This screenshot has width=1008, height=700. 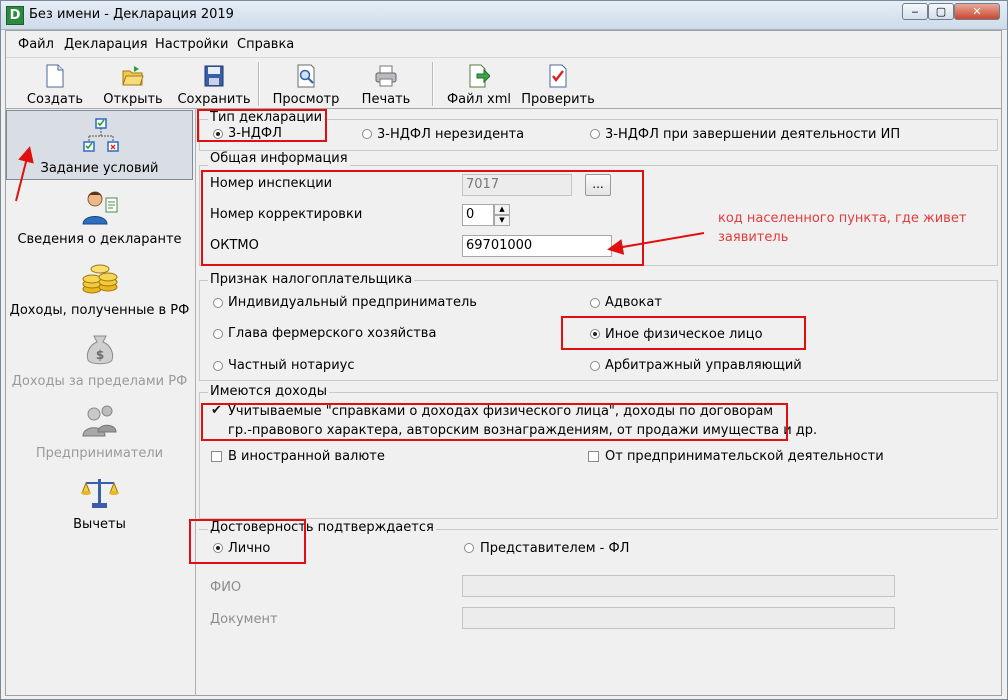 What do you see at coordinates (360, 200) in the screenshot?
I see `annotation-arrows` at bounding box center [360, 200].